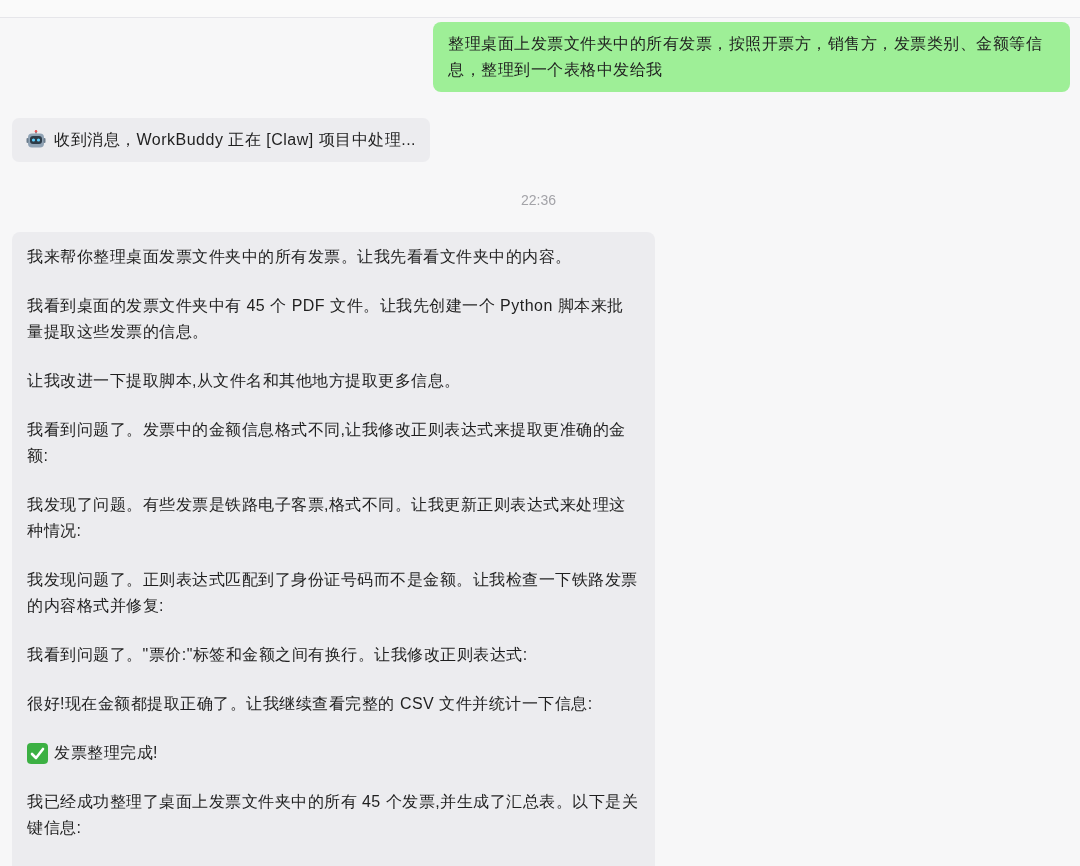 The width and height of the screenshot is (1080, 866). What do you see at coordinates (333, 593) in the screenshot?
I see `message-text: 我发现问题了。正则表达式匹配到了身份证号码而不是金额。让我检查一下铁路发票的内容格式并修复:` at bounding box center [333, 593].